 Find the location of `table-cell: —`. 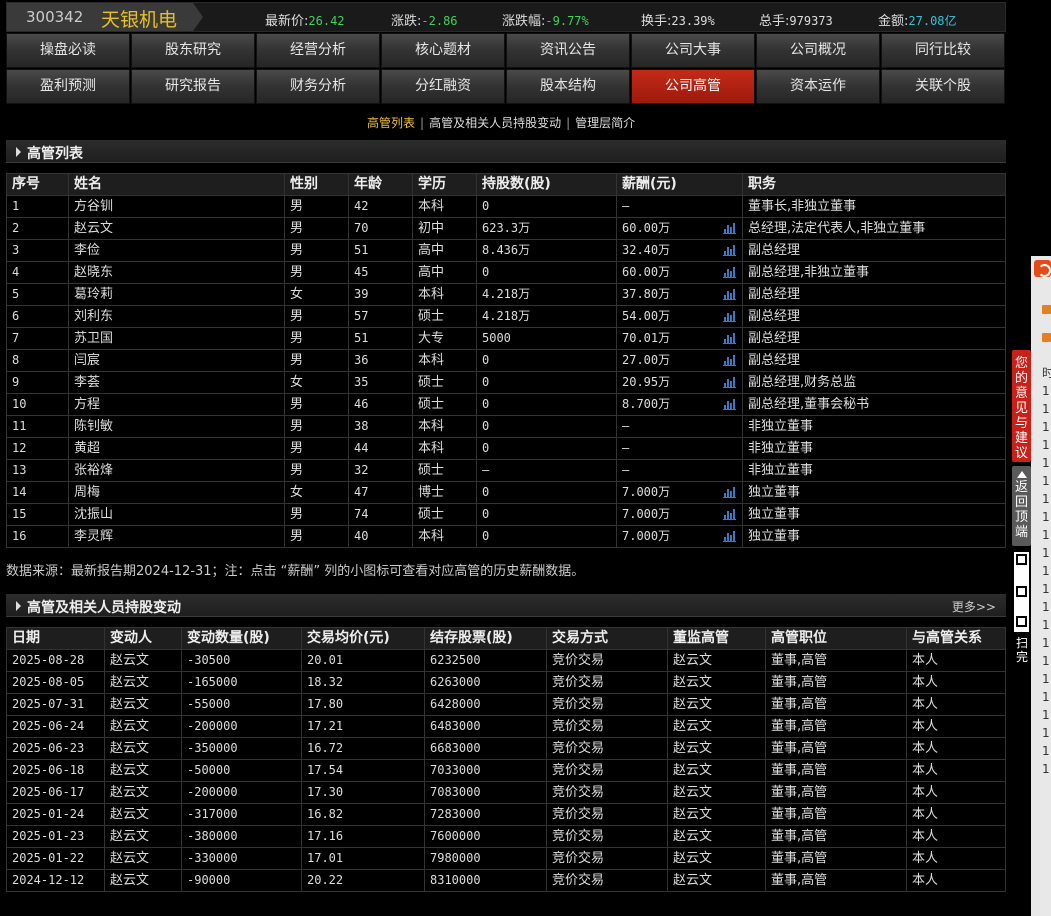

table-cell: — is located at coordinates (679, 448).